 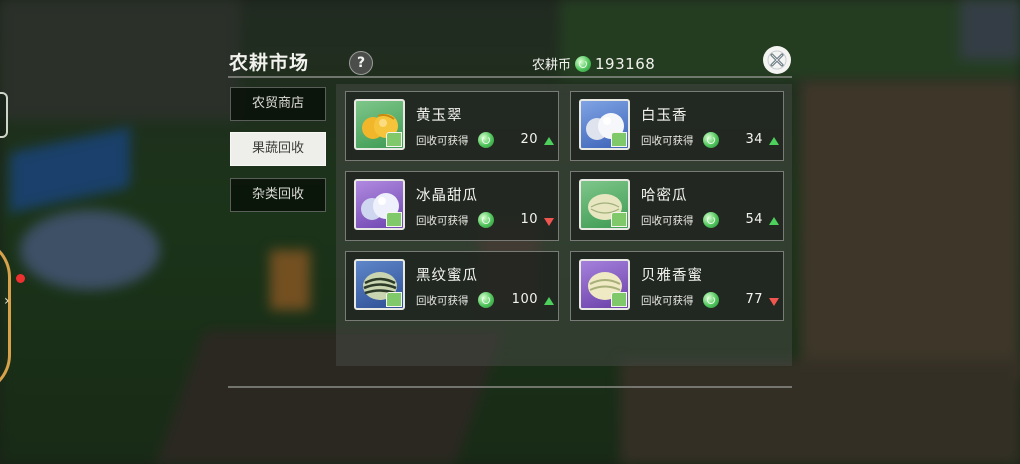 I want to click on reward-value: 34, so click(x=754, y=139).